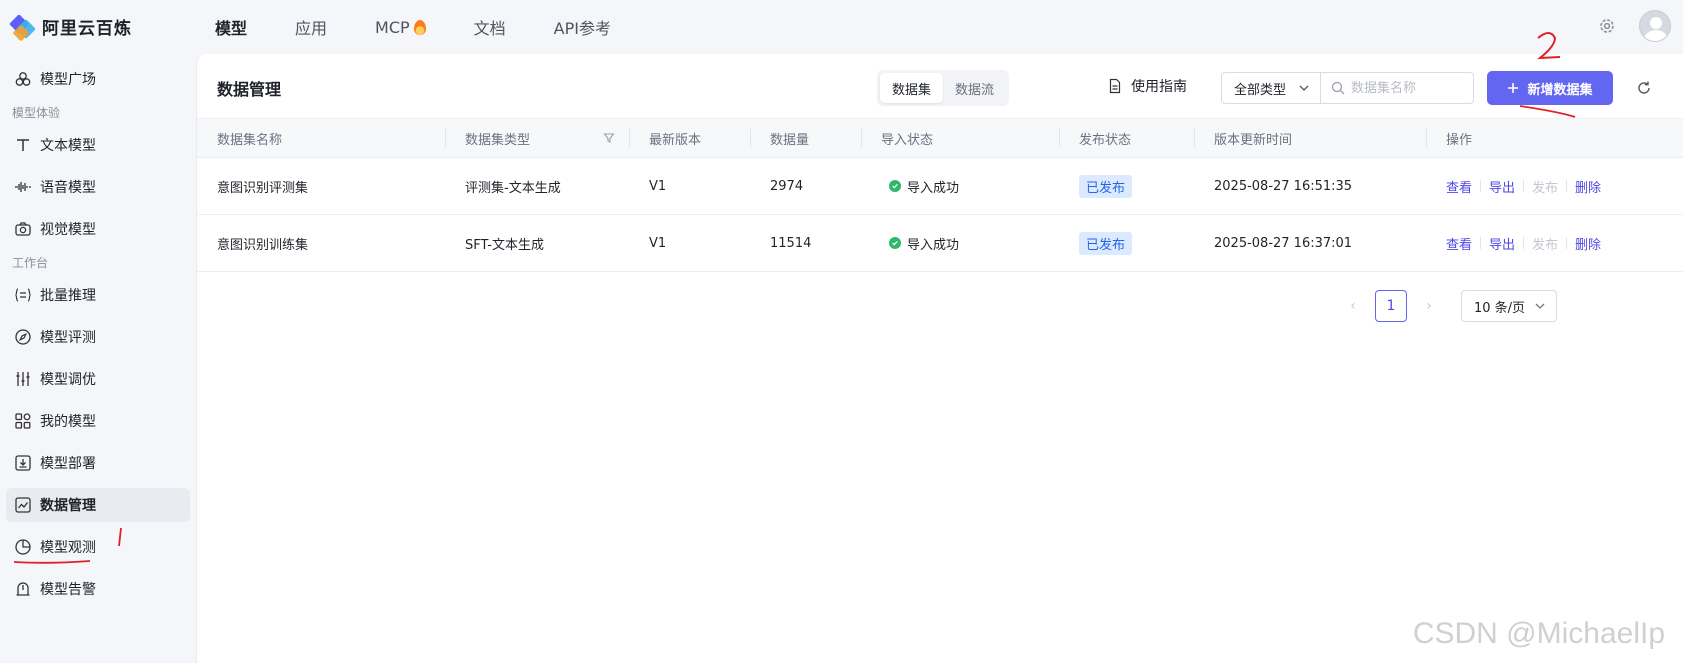 The width and height of the screenshot is (1683, 663). What do you see at coordinates (68, 188) in the screenshot?
I see `sidebar-item-label: 语音模型` at bounding box center [68, 188].